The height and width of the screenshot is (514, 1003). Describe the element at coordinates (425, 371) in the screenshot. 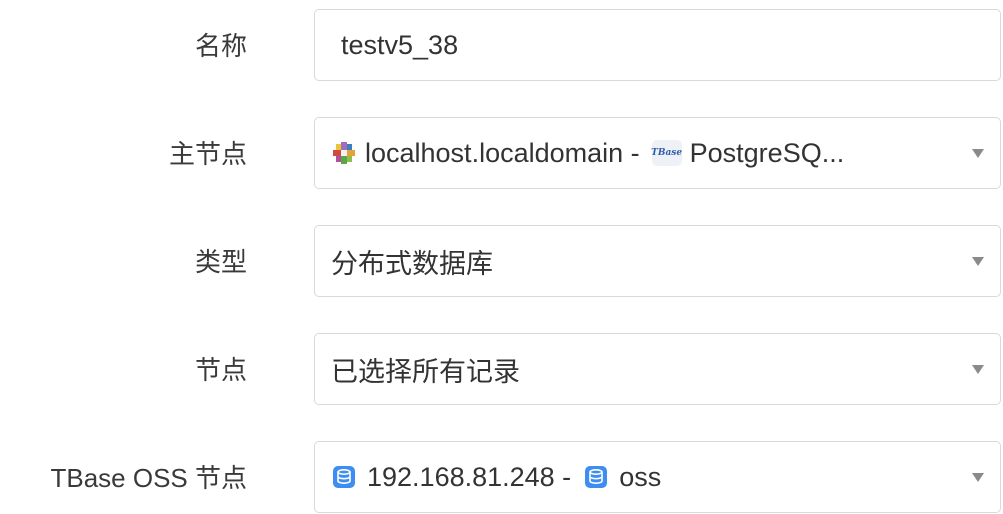

I see `nodes-value: 已选择所有记录` at that location.